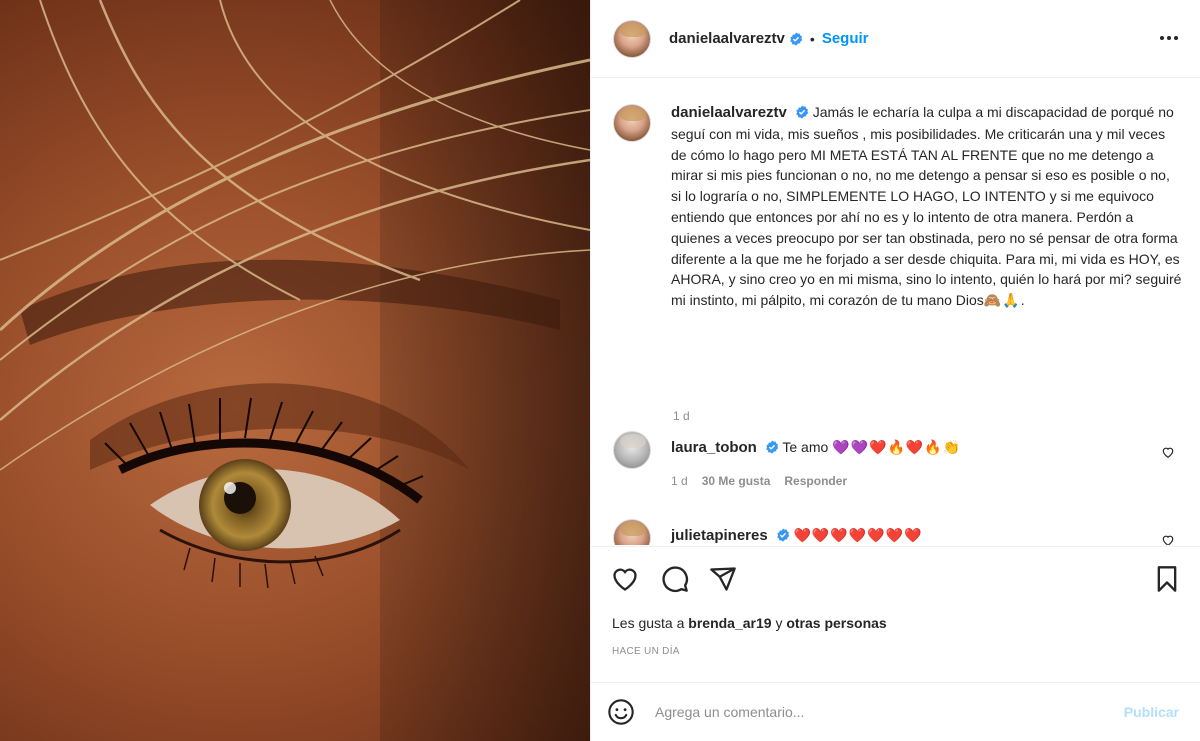 This screenshot has width=1200, height=741. Describe the element at coordinates (836, 623) in the screenshot. I see `likes-others: otras personas` at that location.